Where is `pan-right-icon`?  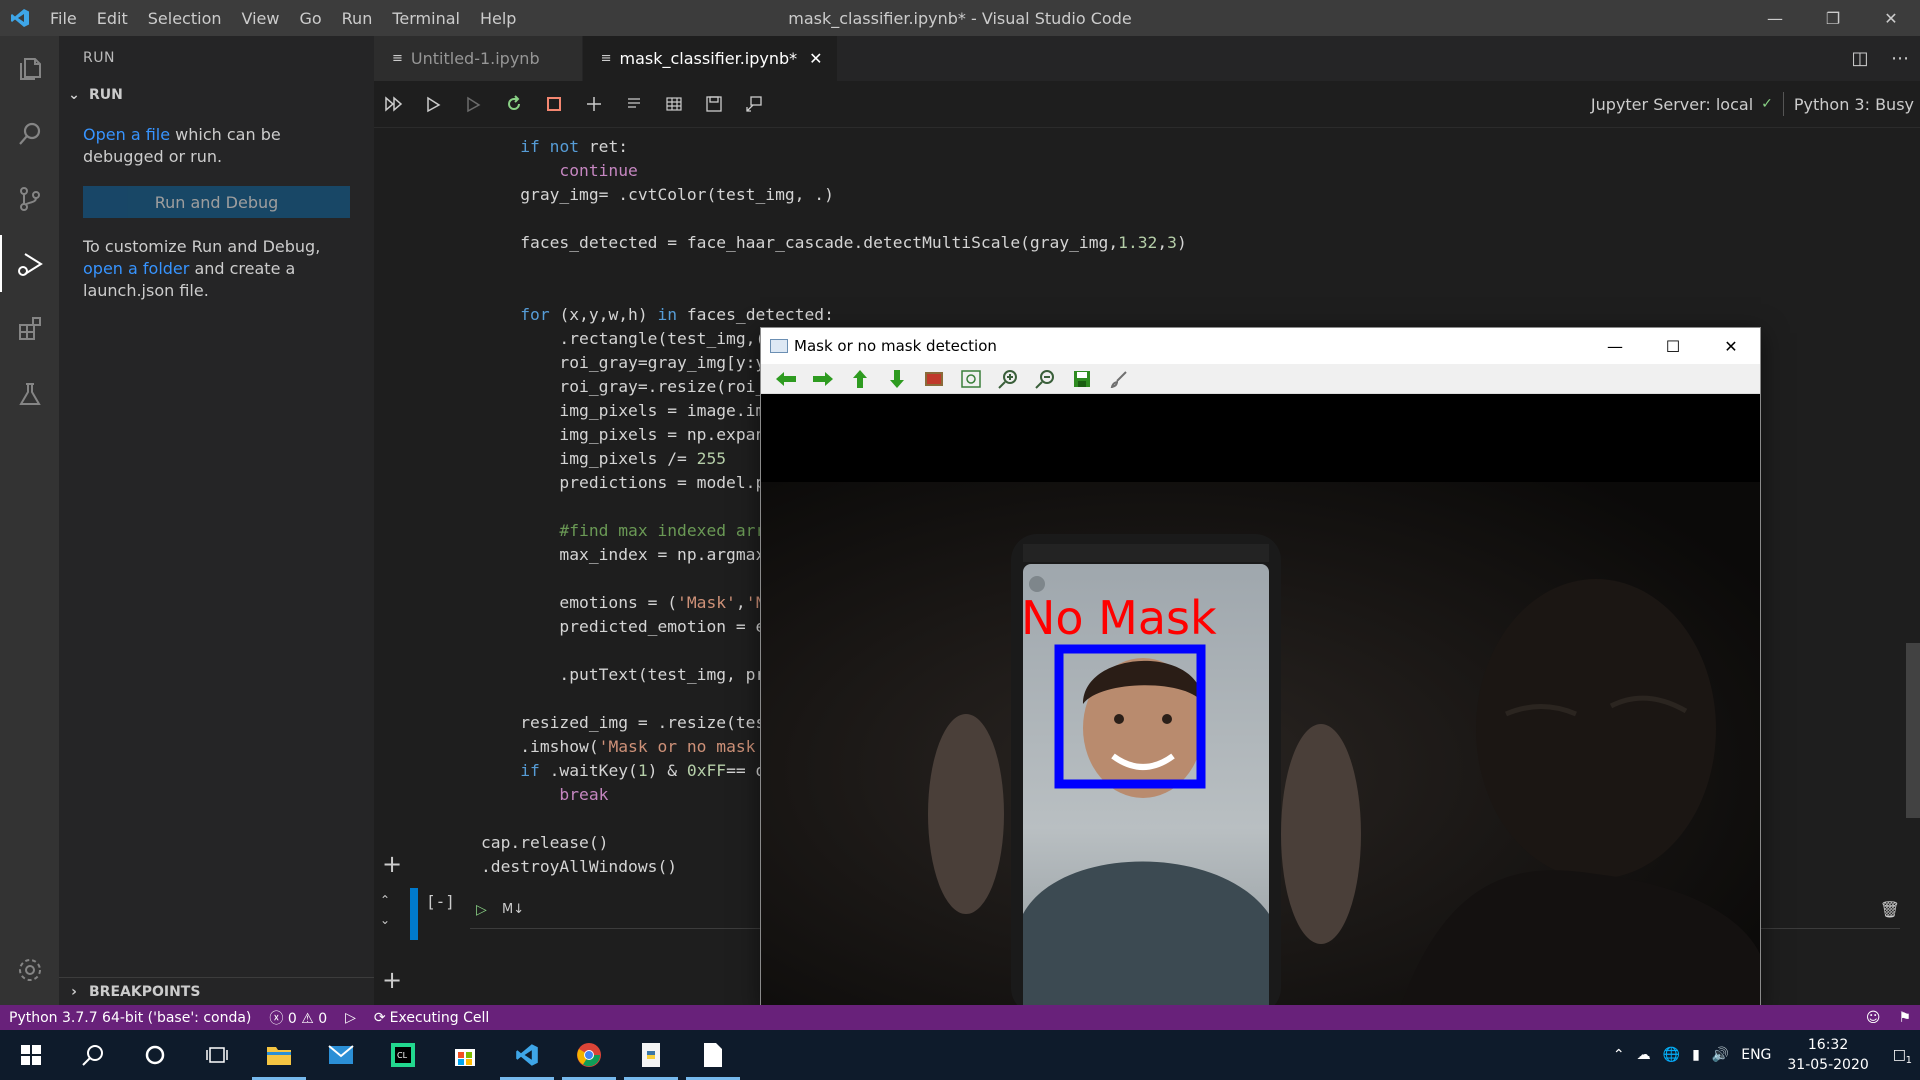
pan-right-icon is located at coordinates (822, 379).